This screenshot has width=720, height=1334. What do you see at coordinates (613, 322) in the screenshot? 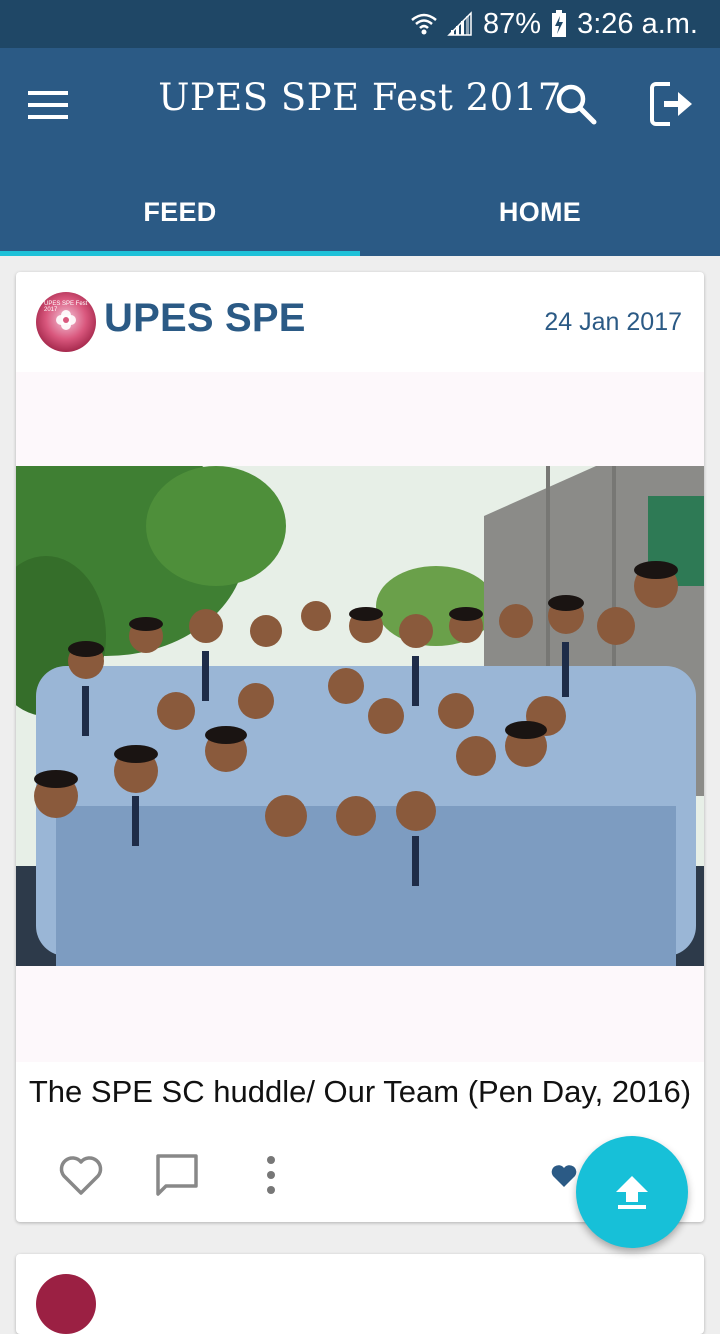
I see `post-date: 24 Jan 2017` at bounding box center [613, 322].